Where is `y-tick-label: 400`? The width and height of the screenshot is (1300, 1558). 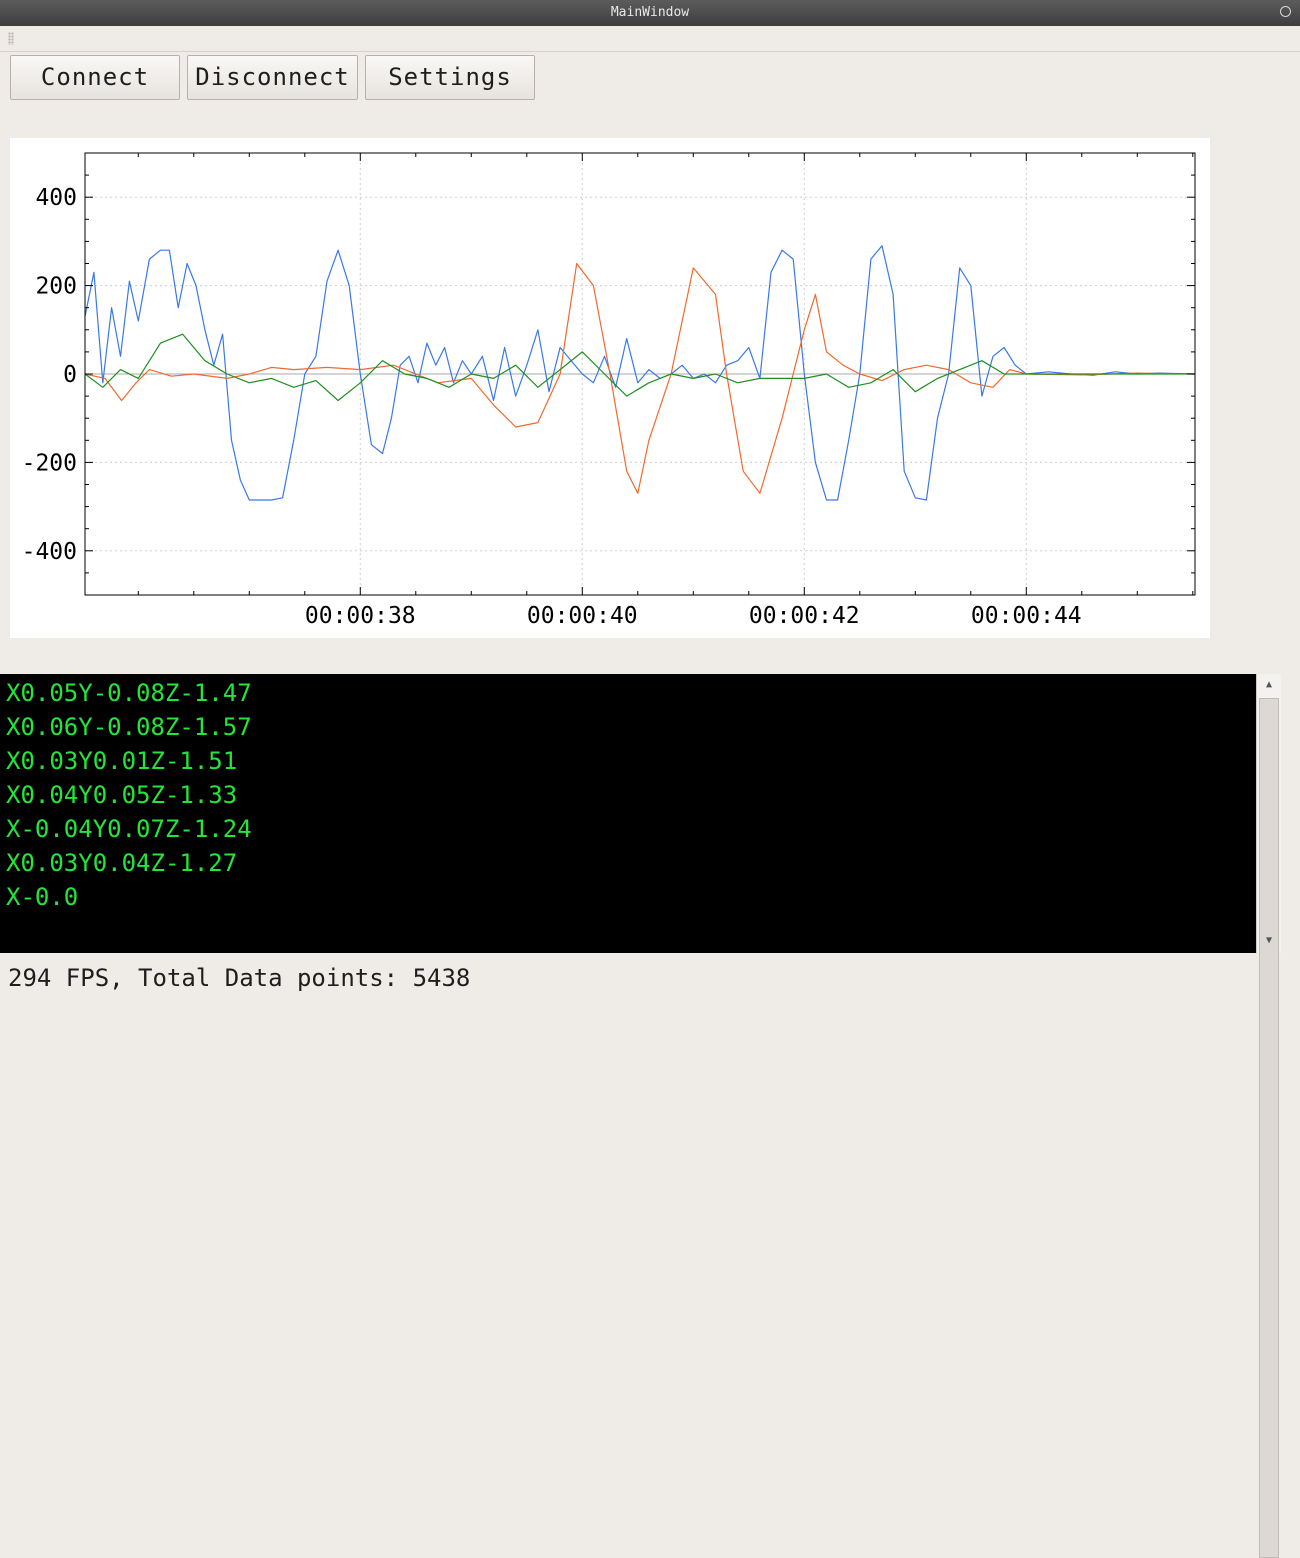 y-tick-label: 400 is located at coordinates (56, 198).